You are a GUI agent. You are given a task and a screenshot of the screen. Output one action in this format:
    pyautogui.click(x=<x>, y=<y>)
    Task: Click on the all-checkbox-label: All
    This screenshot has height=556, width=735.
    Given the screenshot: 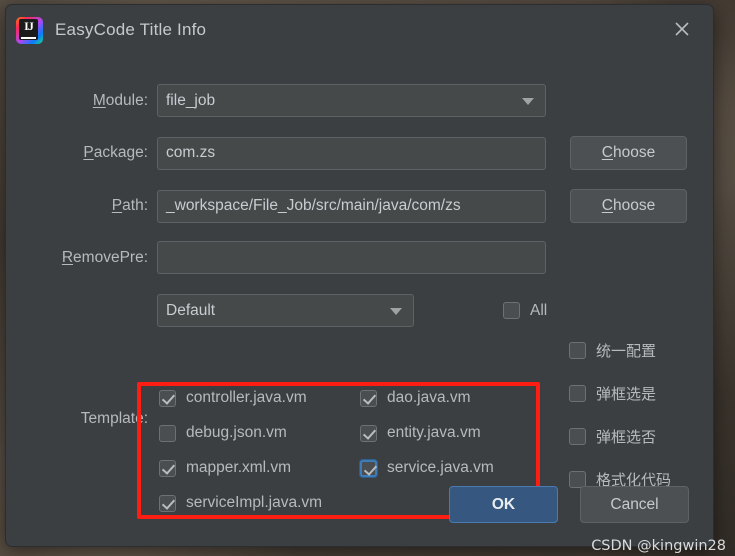 What is the action you would take?
    pyautogui.click(x=539, y=310)
    